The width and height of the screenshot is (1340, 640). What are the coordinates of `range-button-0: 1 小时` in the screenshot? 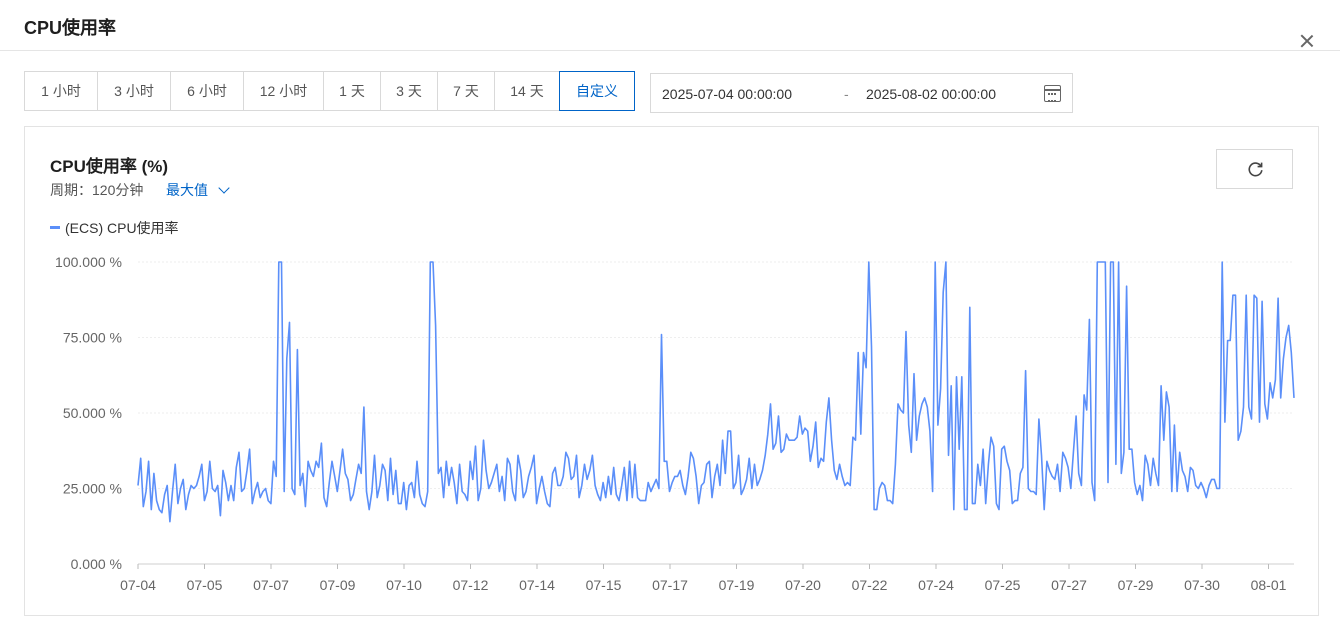 It's located at (61, 91).